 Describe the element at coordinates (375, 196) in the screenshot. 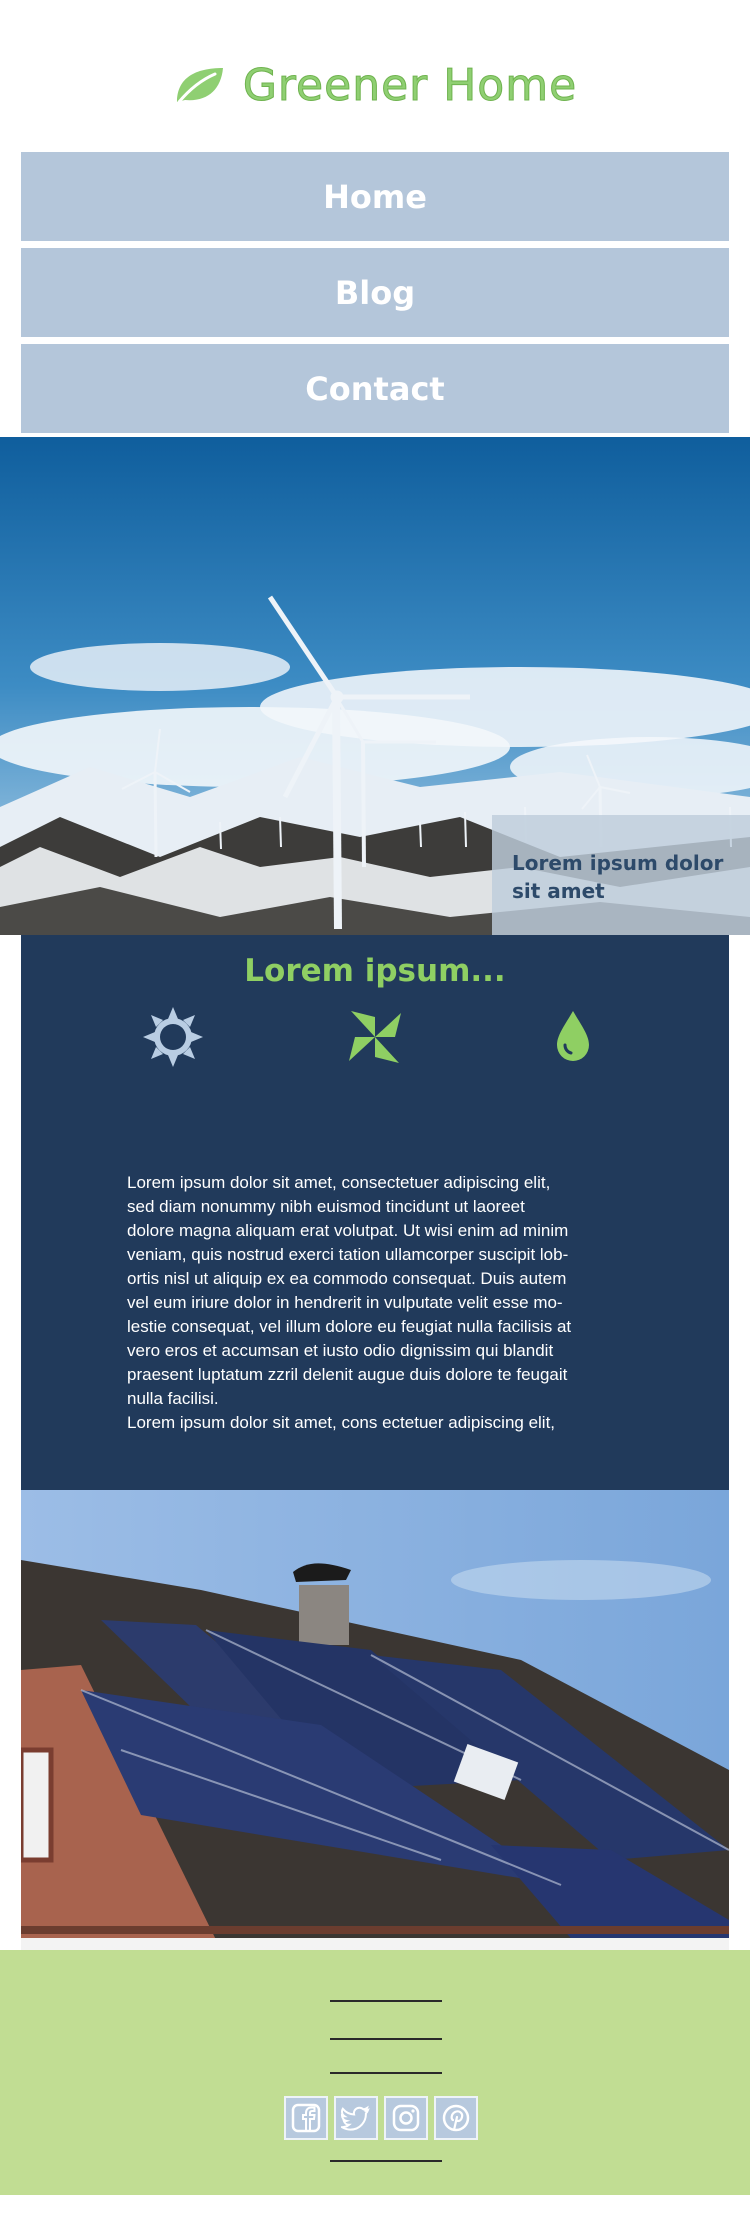

I see `nav-item-home: Home` at that location.